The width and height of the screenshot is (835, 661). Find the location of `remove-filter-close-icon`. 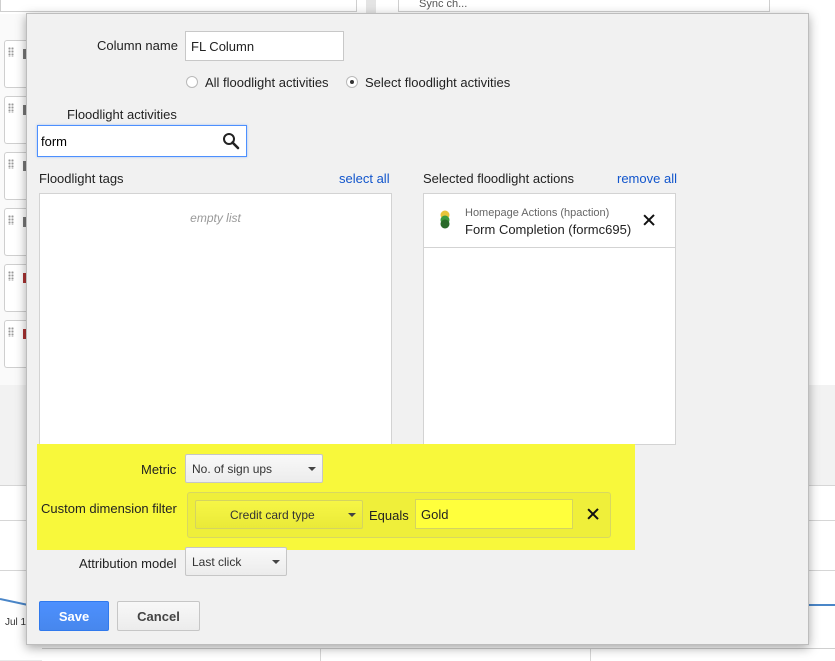

remove-filter-close-icon is located at coordinates (593, 514).